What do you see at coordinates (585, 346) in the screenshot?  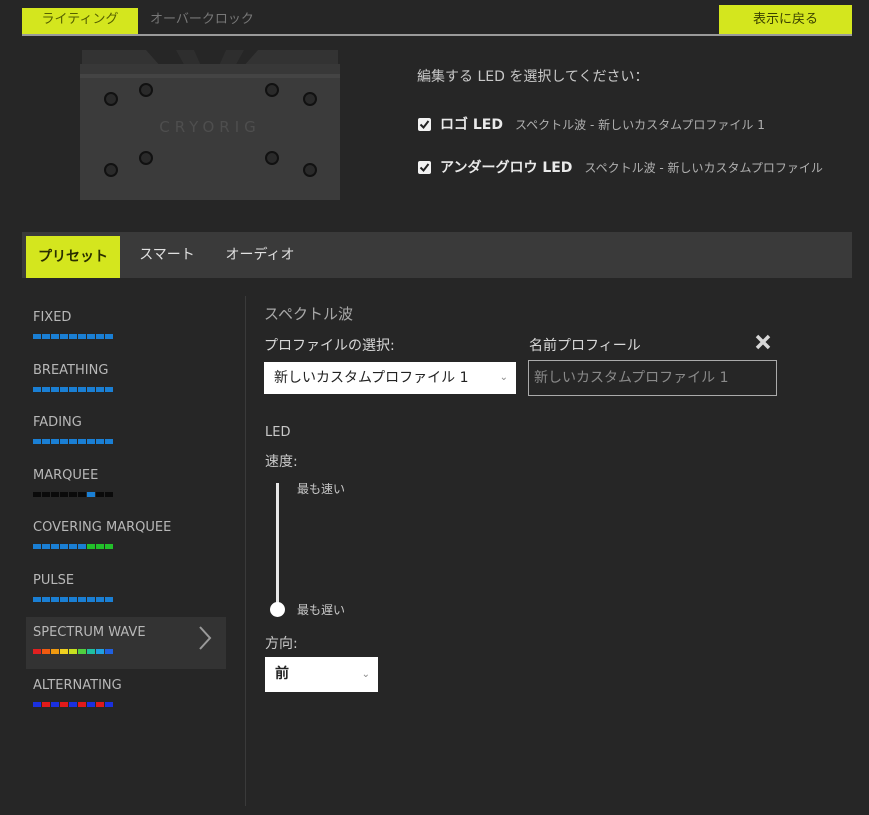 I see `profile-name-label: 名前プロフィール` at bounding box center [585, 346].